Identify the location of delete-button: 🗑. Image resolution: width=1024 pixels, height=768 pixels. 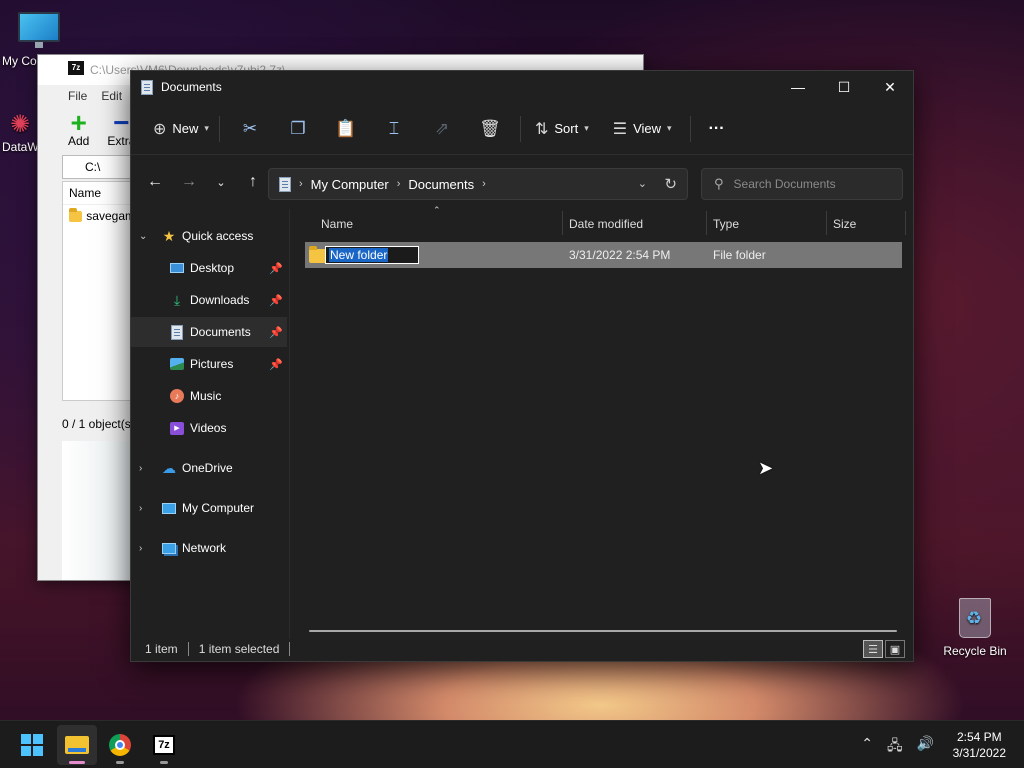
(490, 129).